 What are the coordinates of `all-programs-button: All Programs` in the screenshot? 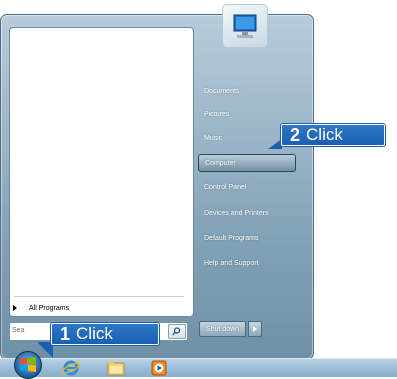 It's located at (41, 308).